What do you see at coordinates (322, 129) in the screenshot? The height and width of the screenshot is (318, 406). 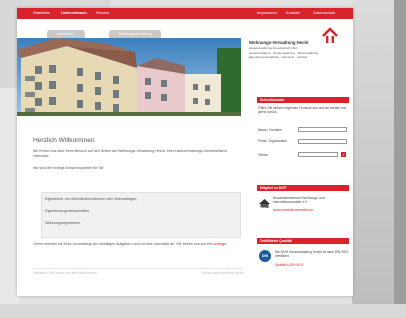 I see `name-field` at bounding box center [322, 129].